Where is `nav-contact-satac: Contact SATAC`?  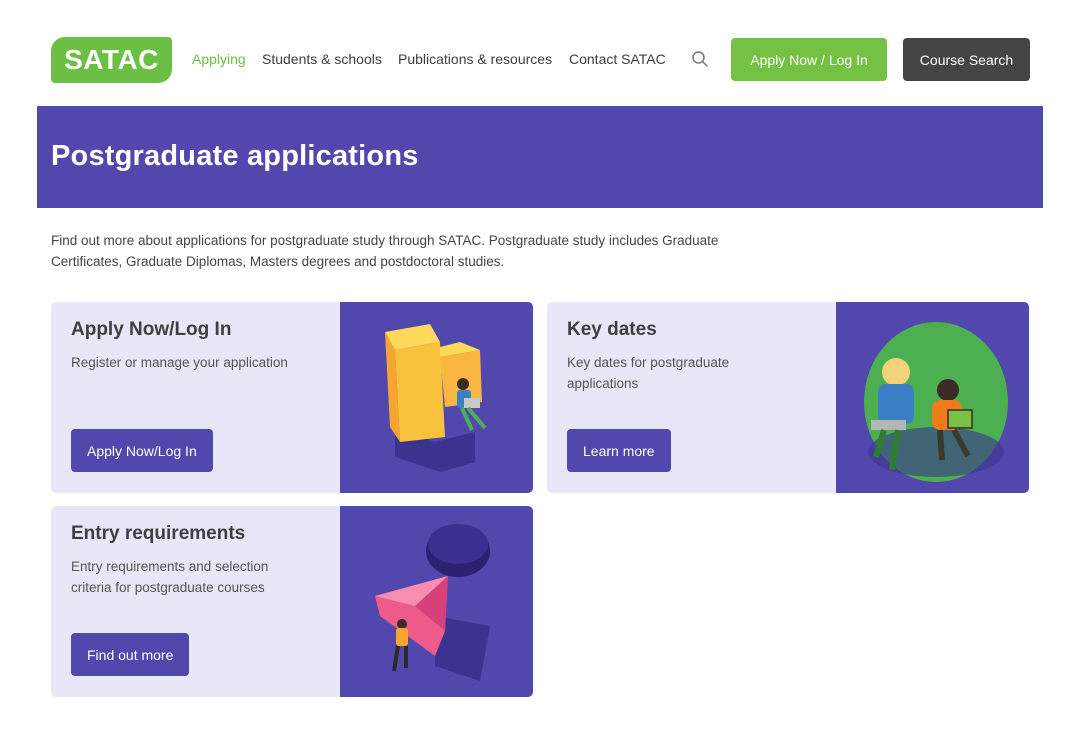 nav-contact-satac: Contact SATAC is located at coordinates (617, 59).